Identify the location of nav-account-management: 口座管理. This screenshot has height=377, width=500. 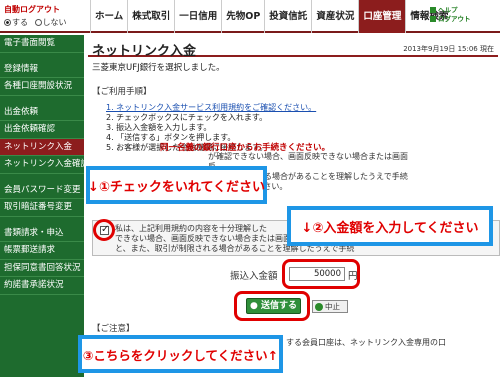
(382, 16).